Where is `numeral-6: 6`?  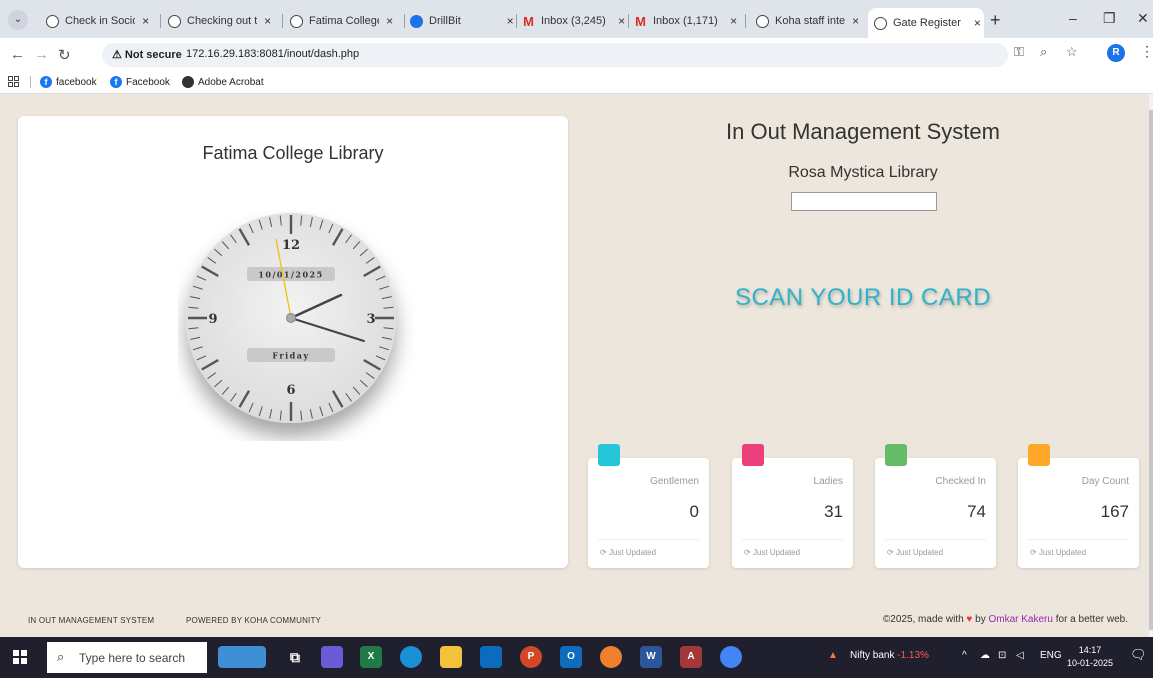 numeral-6: 6 is located at coordinates (290, 390).